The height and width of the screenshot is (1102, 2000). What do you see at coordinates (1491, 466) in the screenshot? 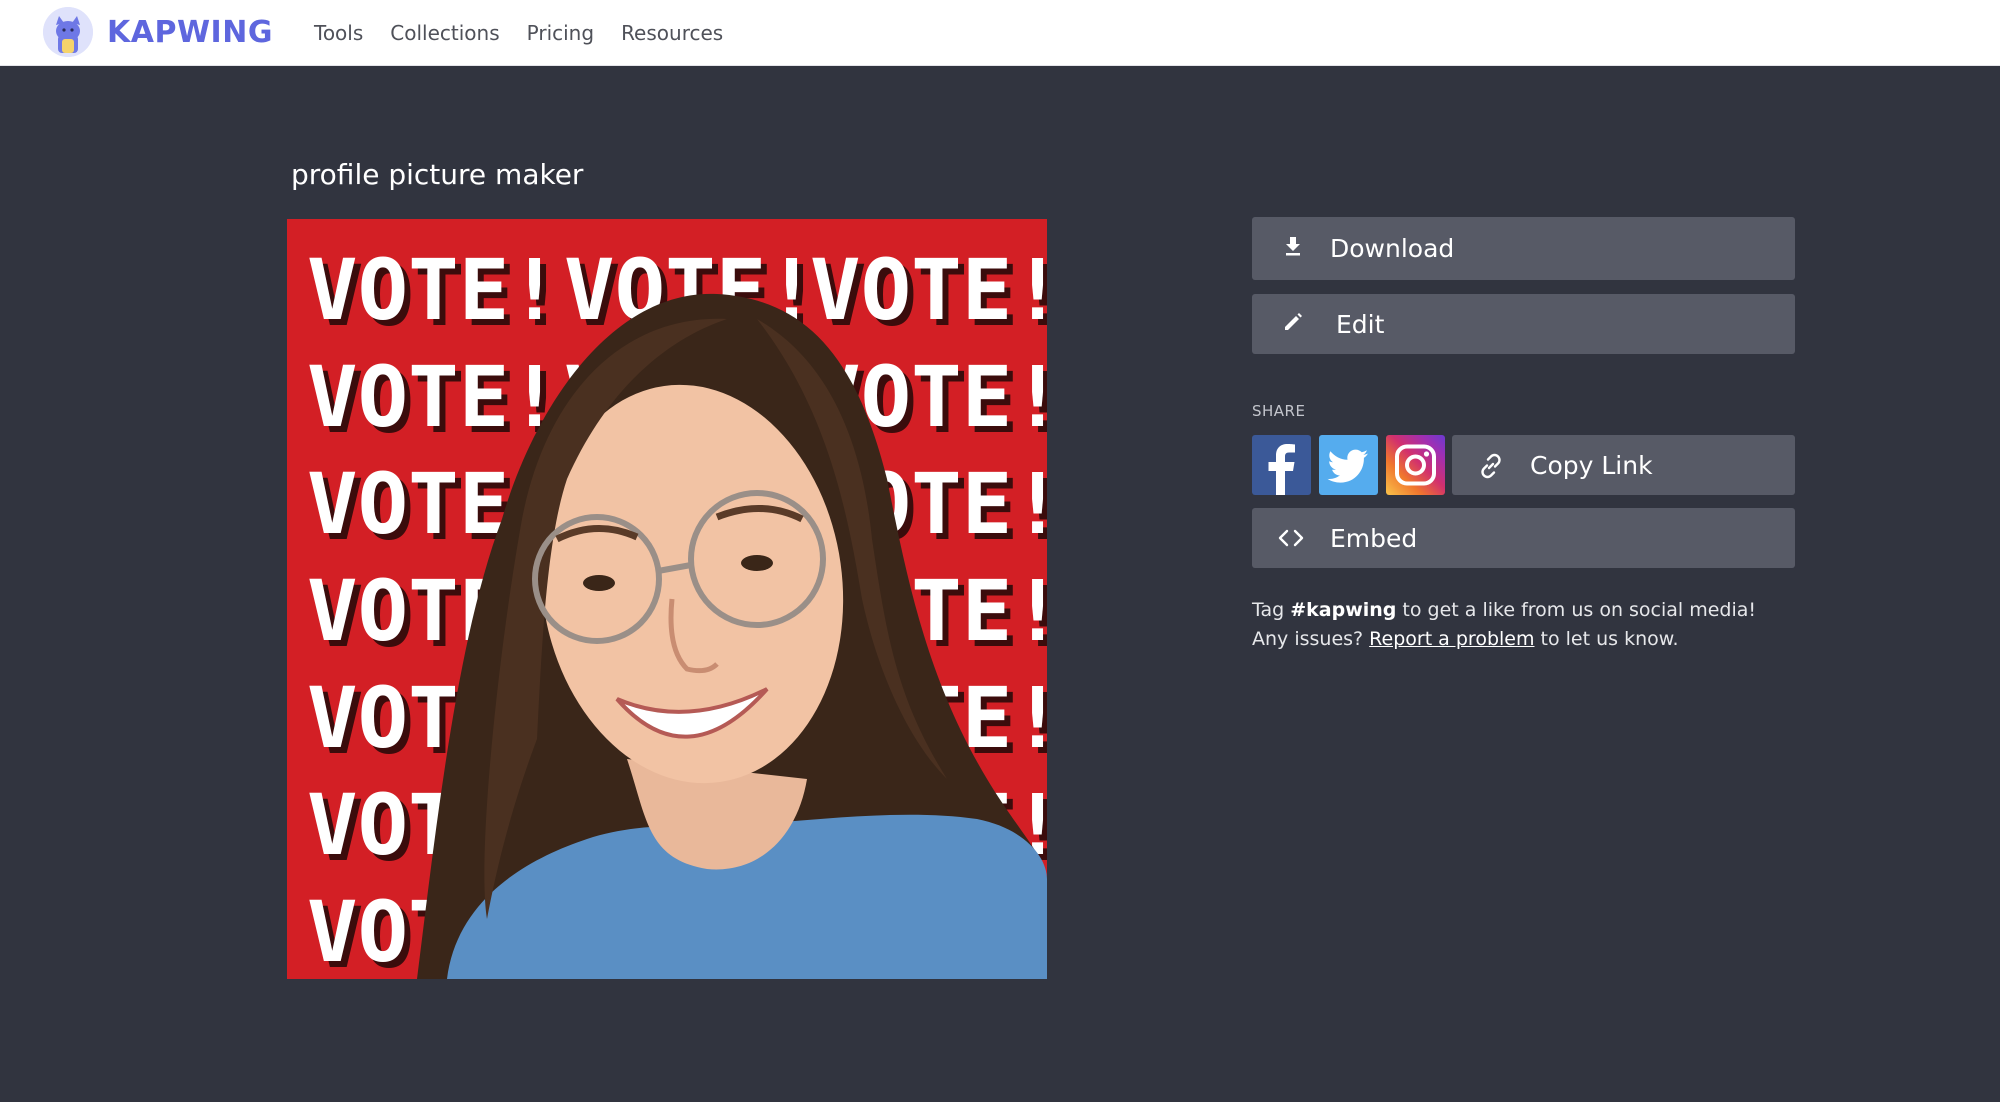
I see `link-icon` at bounding box center [1491, 466].